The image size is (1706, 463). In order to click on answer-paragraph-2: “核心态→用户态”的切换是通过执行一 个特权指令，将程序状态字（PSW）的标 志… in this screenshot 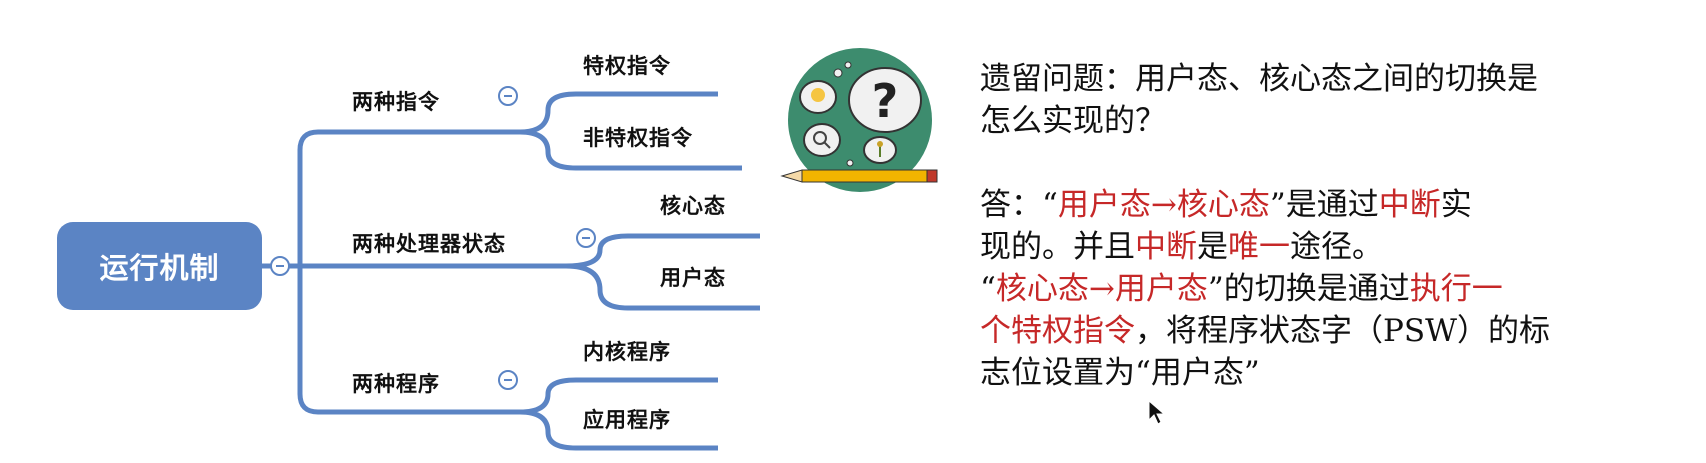, I will do `click(1330, 331)`.